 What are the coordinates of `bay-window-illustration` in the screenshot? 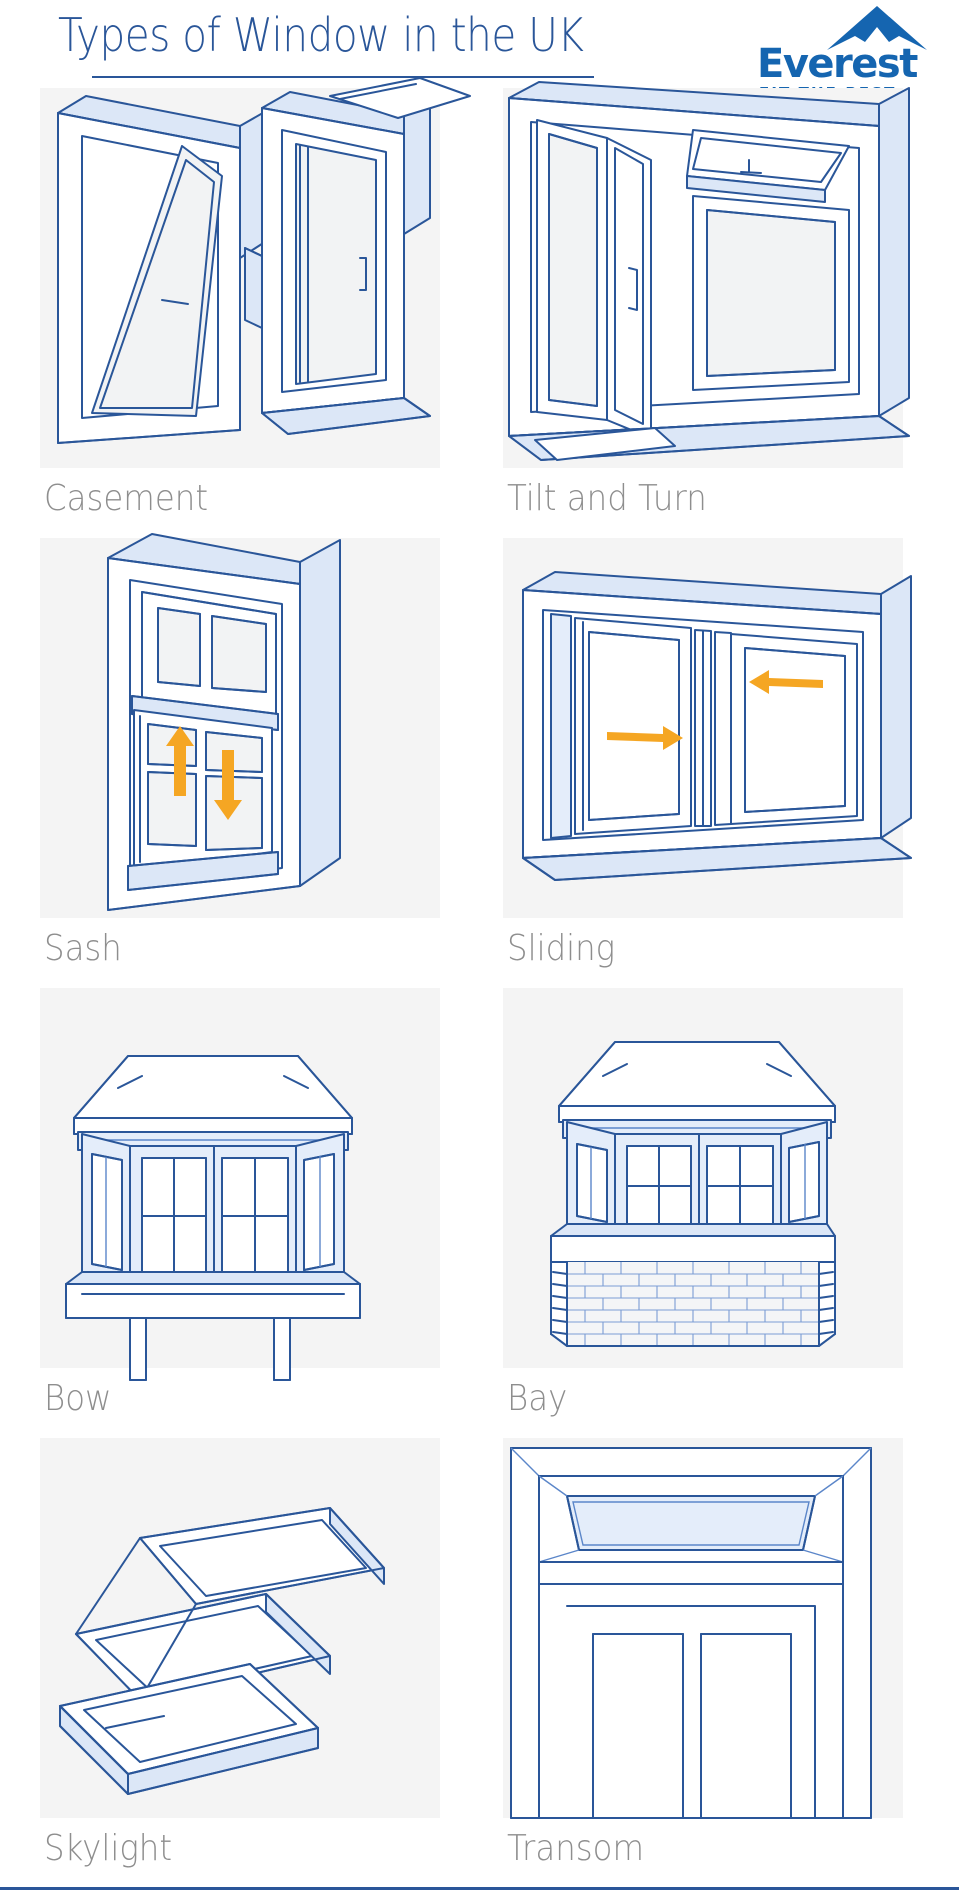 It's located at (703, 1178).